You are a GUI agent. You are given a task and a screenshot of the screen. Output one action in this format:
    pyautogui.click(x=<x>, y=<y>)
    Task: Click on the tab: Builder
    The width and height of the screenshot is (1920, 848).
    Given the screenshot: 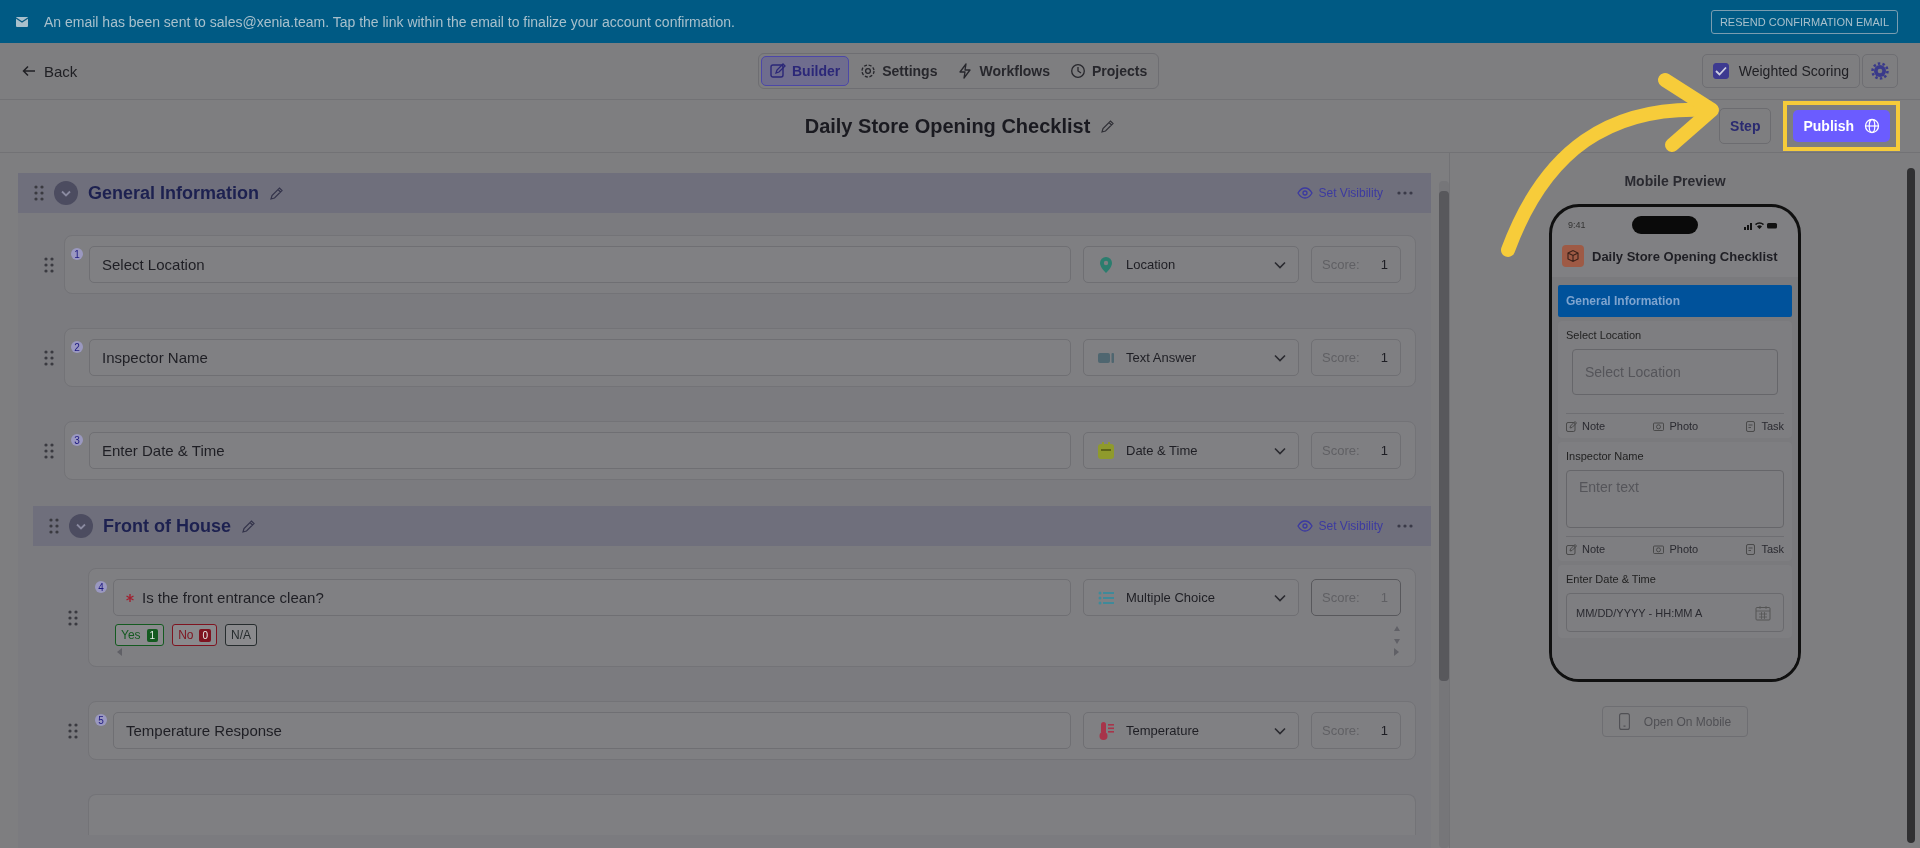 What is the action you would take?
    pyautogui.click(x=805, y=71)
    